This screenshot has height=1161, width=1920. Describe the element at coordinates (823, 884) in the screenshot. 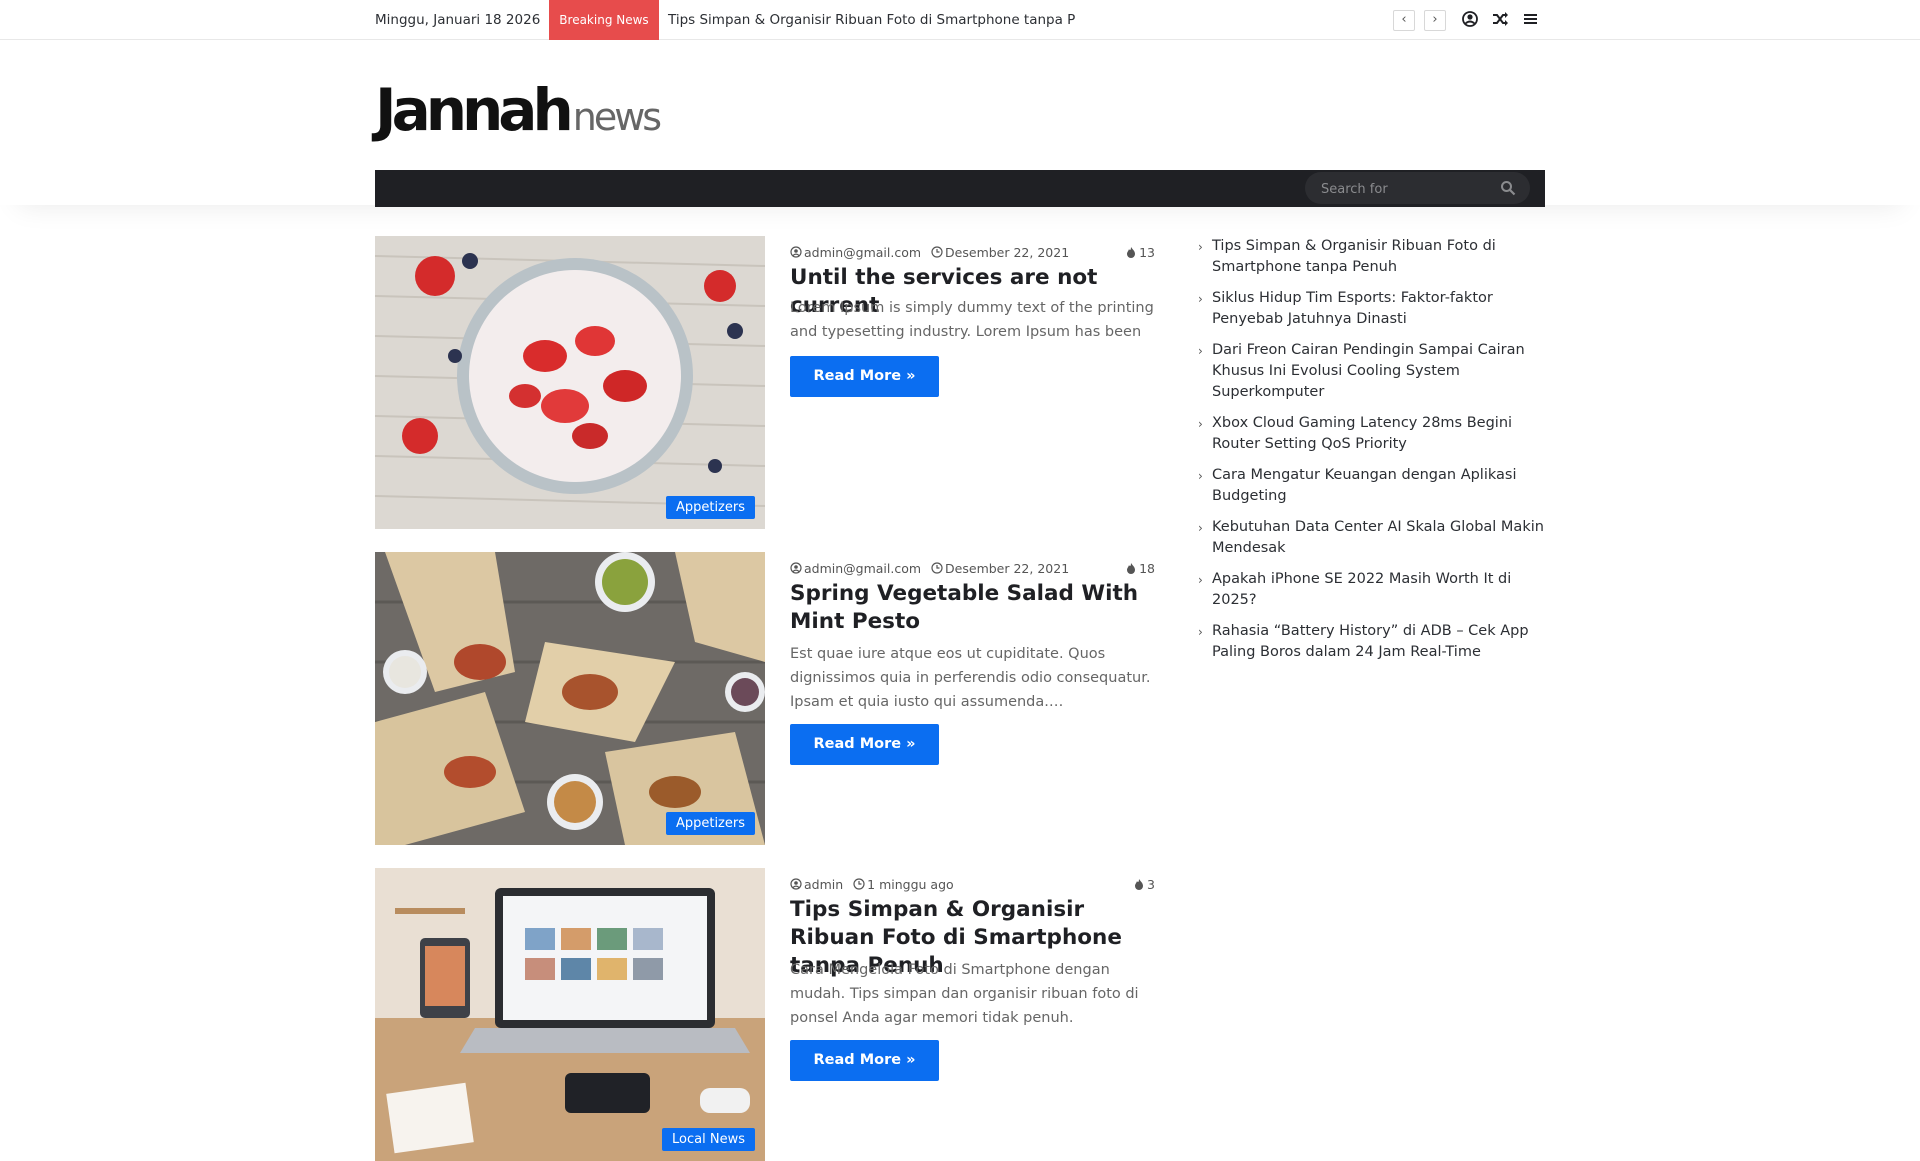

I see `post-author: admin` at that location.